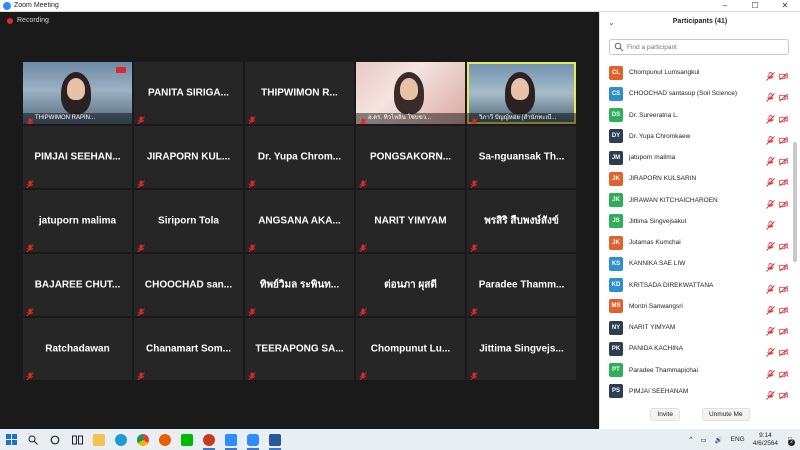 This screenshot has height=450, width=800. What do you see at coordinates (77, 439) in the screenshot?
I see `task-view-button` at bounding box center [77, 439].